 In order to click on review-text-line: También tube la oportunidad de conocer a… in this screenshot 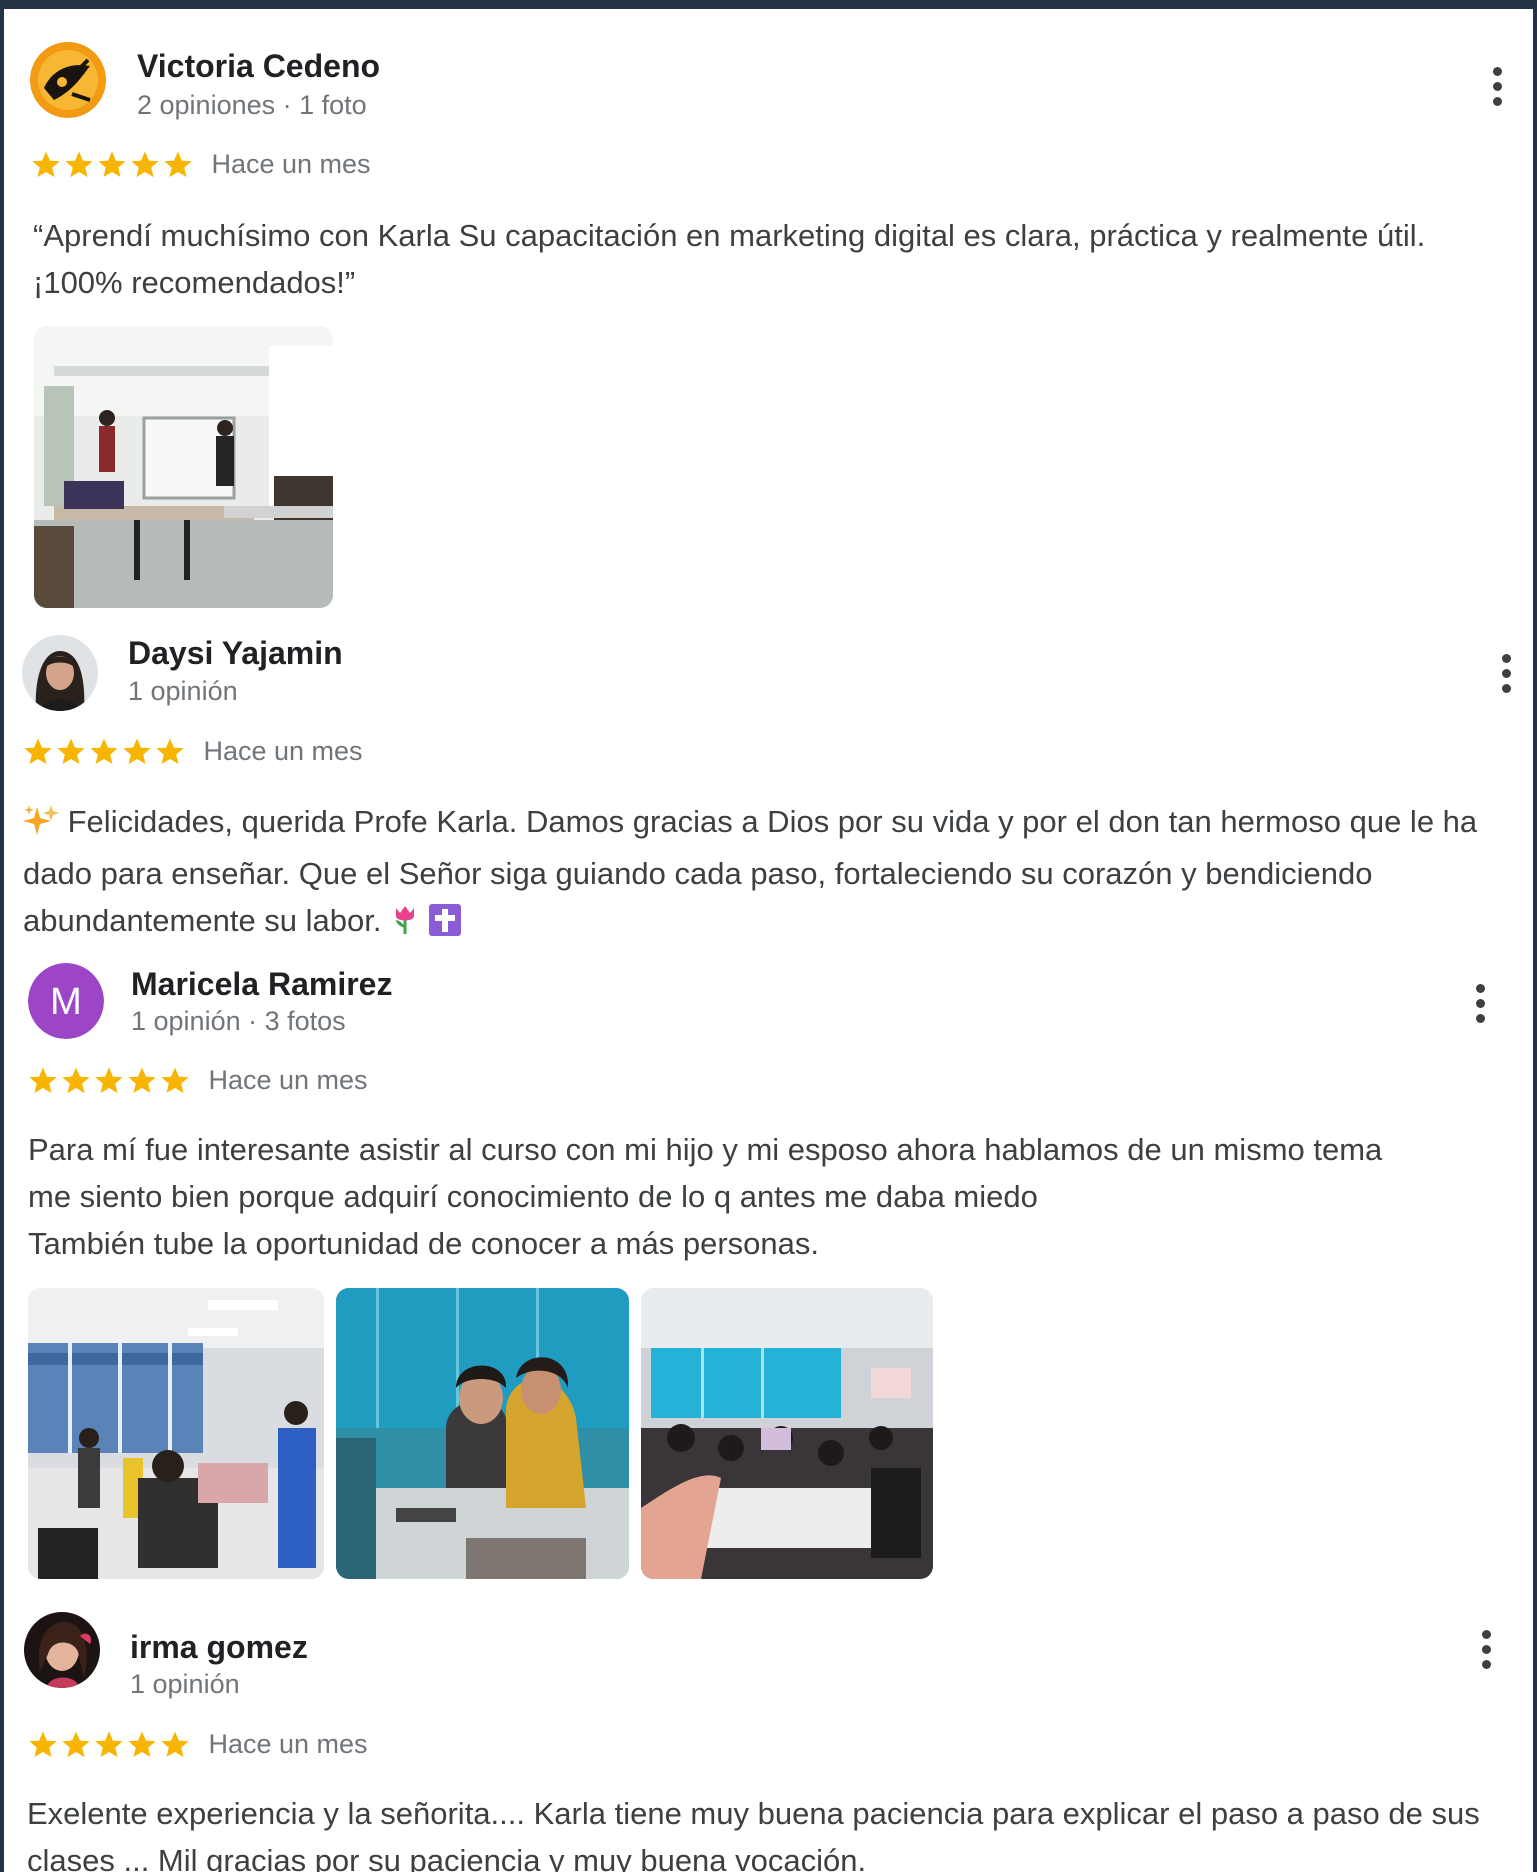, I will do `click(423, 1243)`.